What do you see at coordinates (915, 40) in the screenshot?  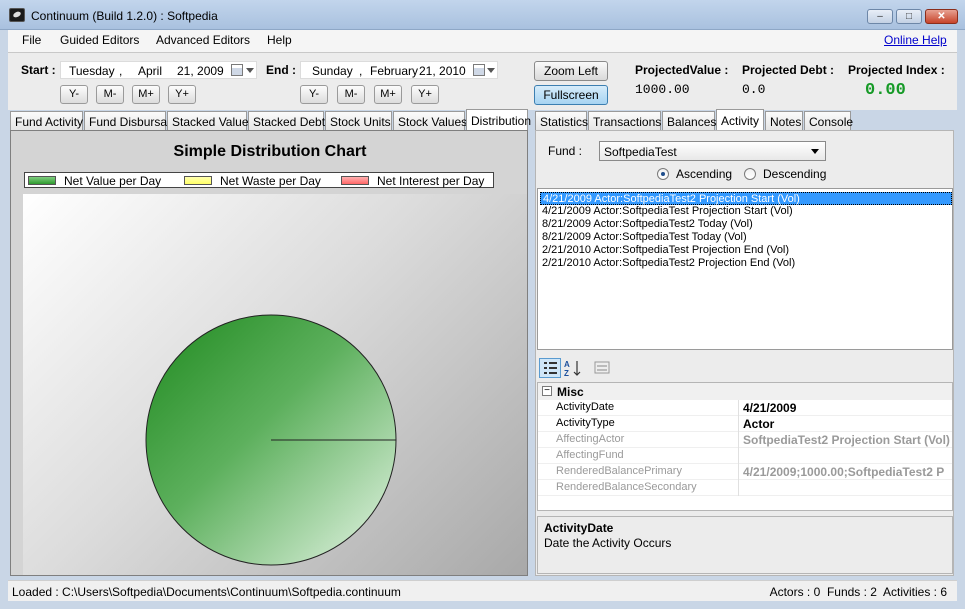 I see `online-help-link: Online Help` at bounding box center [915, 40].